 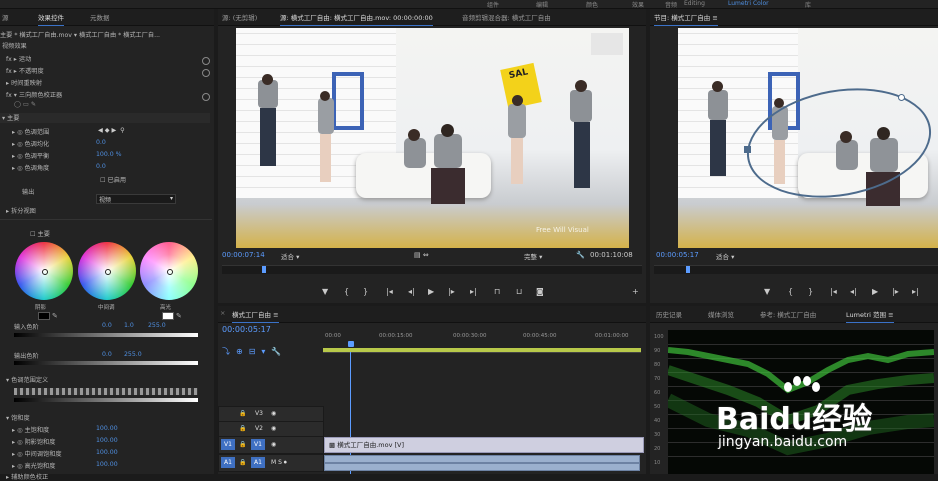 What do you see at coordinates (239, 17) in the screenshot?
I see `tab-source-none: 源: (无剪辑)` at bounding box center [239, 17].